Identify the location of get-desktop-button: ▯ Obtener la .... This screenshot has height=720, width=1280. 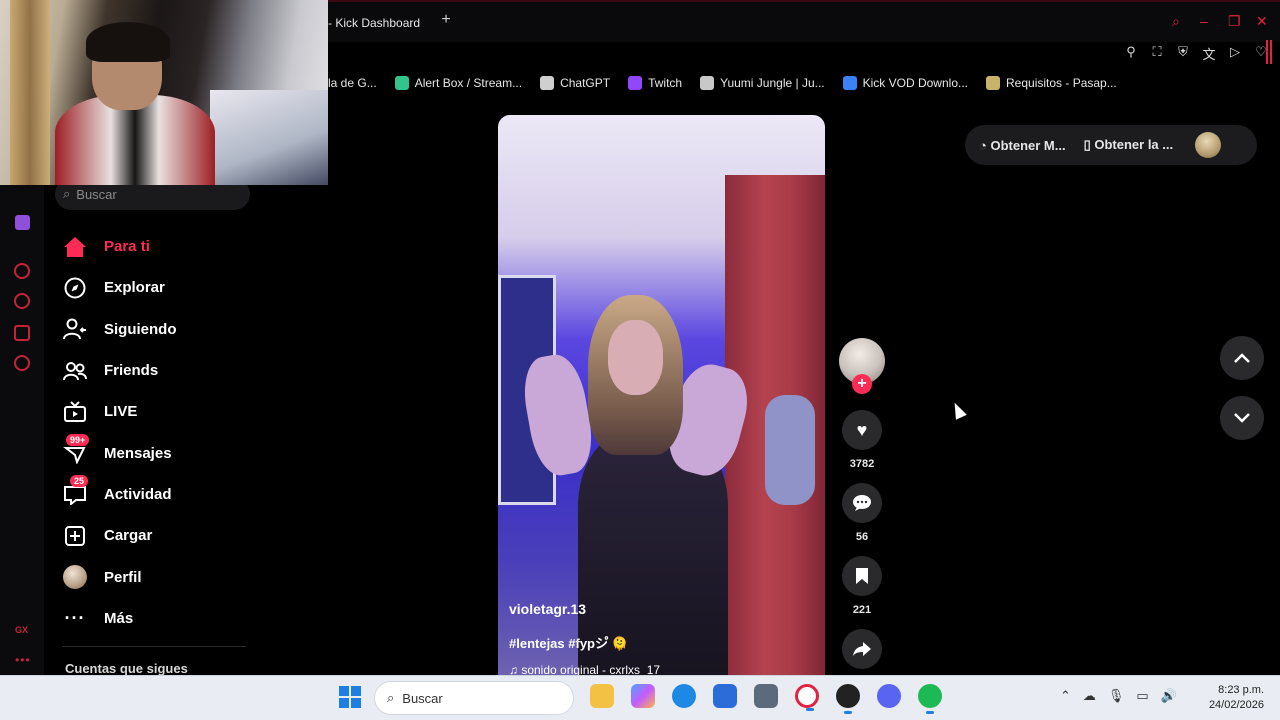
(1129, 145).